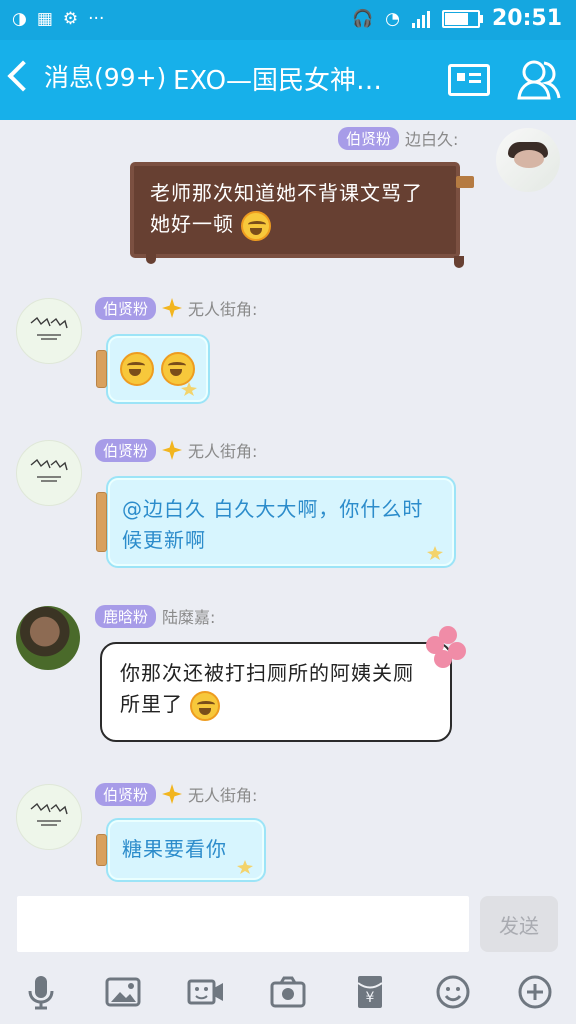 This screenshot has width=576, height=1024. Describe the element at coordinates (273, 524) in the screenshot. I see `message-text: @边白久 白久大大啊，你什么时候更新啊` at that location.